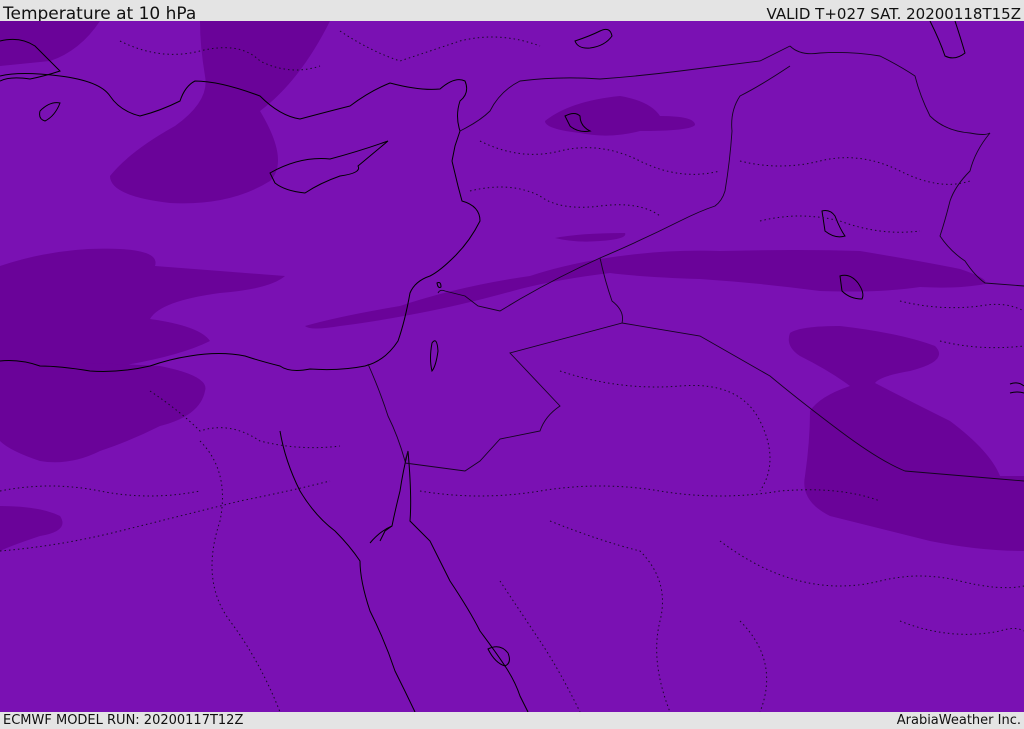 This screenshot has height=729, width=1024. Describe the element at coordinates (31, 528) in the screenshot. I see `band-west-bottom` at that location.